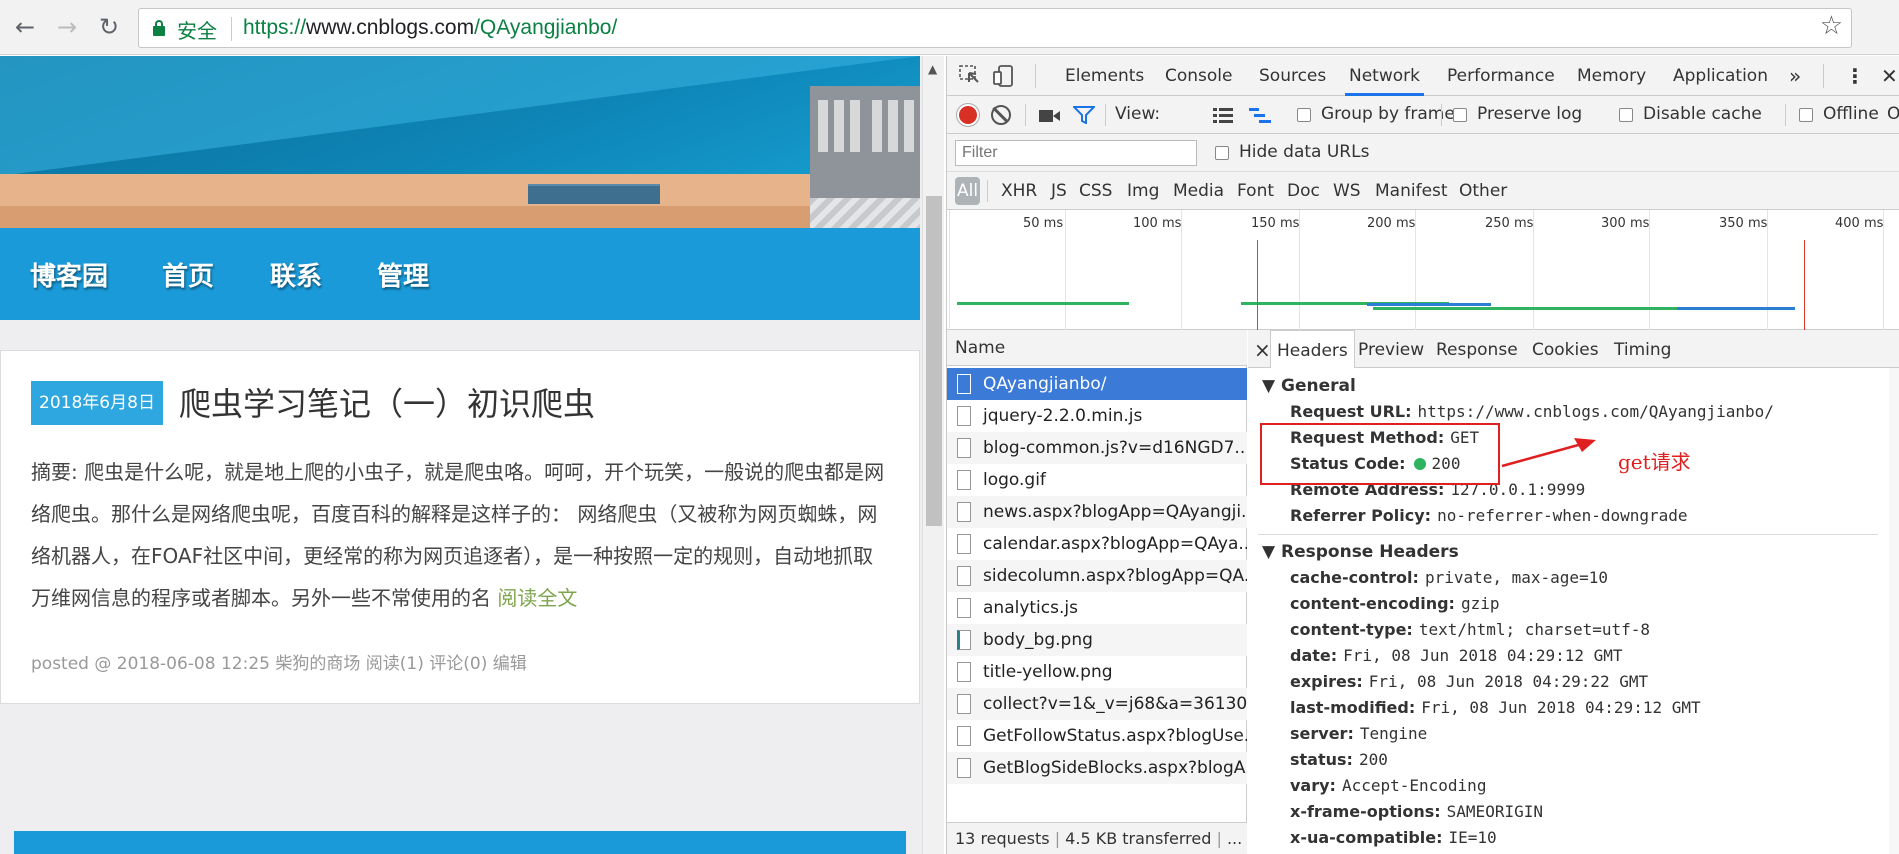  What do you see at coordinates (1084, 117) in the screenshot?
I see `filter-icon` at bounding box center [1084, 117].